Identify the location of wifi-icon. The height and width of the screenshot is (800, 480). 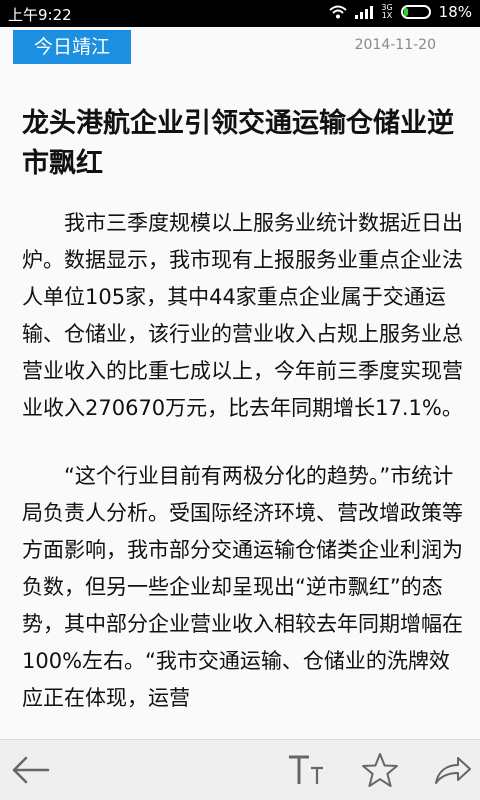
(338, 12).